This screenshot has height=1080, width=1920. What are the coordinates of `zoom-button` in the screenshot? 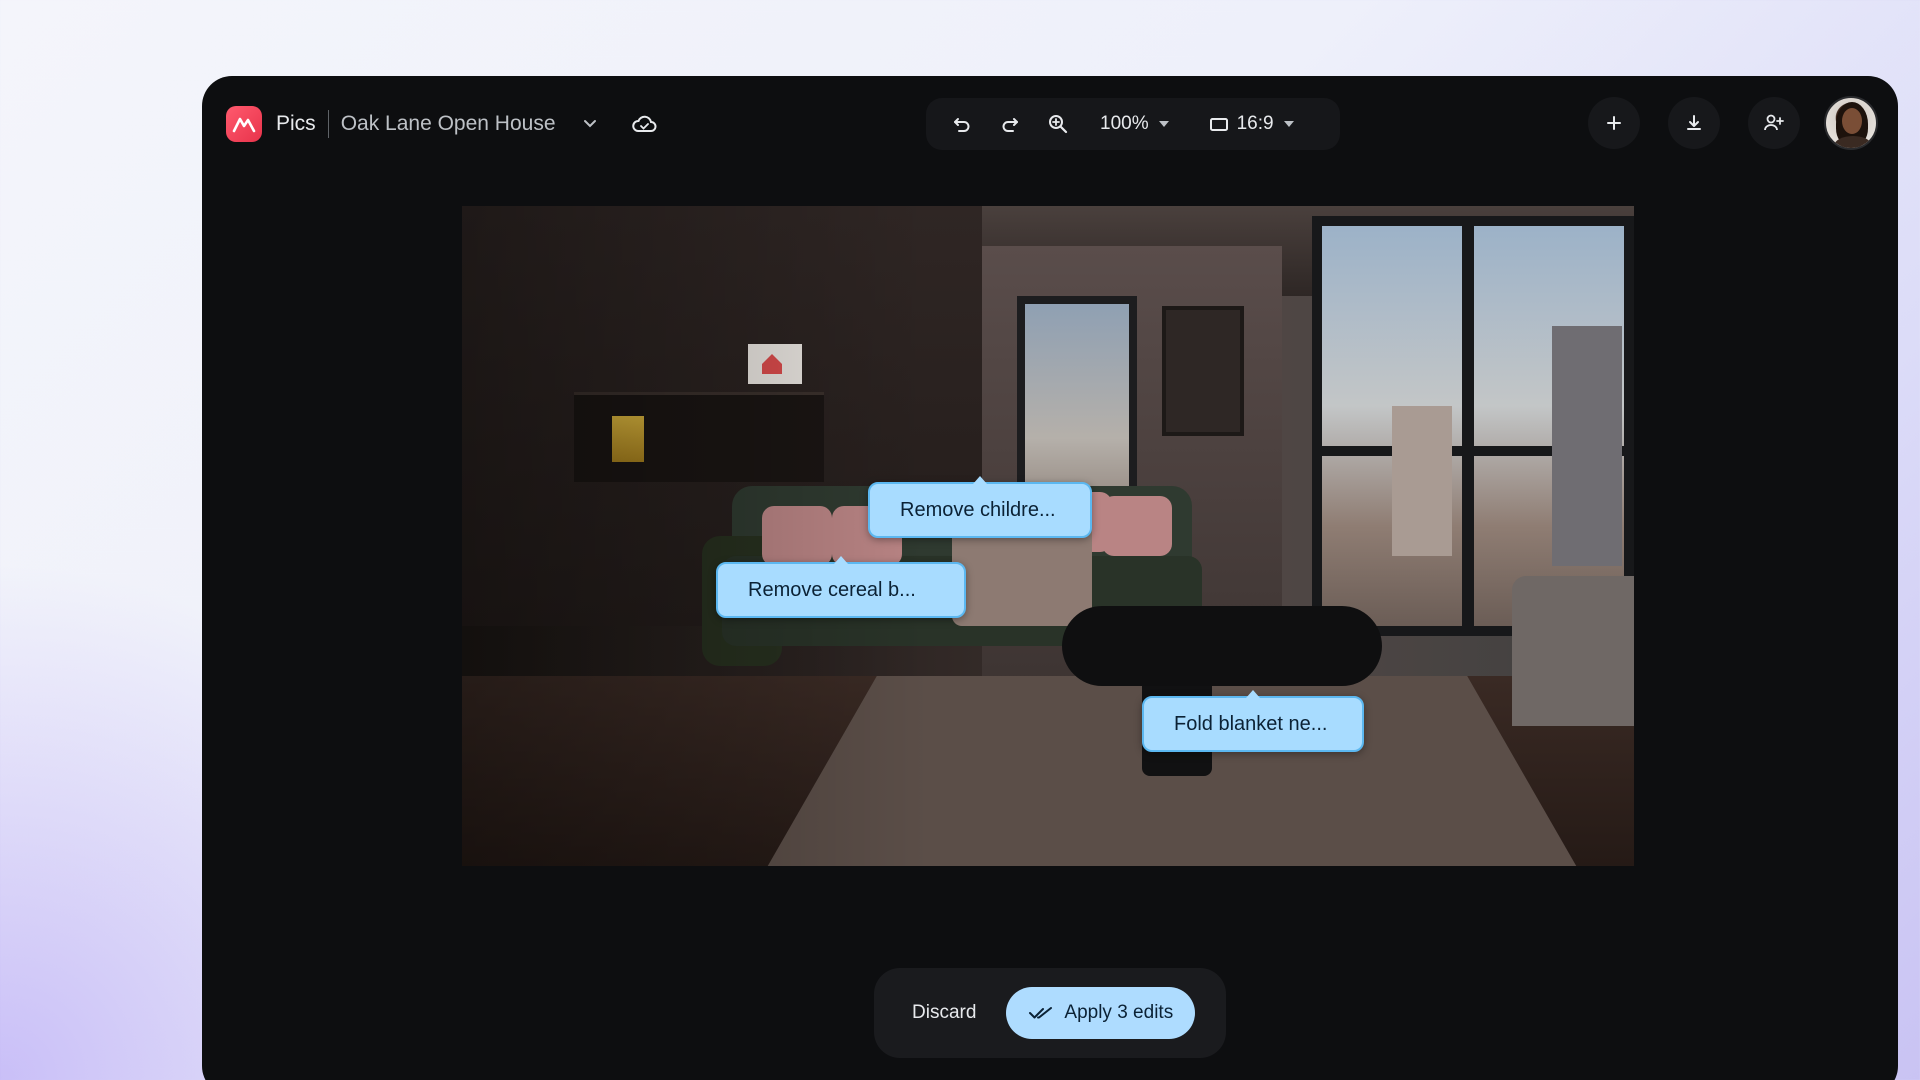 It's located at (1058, 124).